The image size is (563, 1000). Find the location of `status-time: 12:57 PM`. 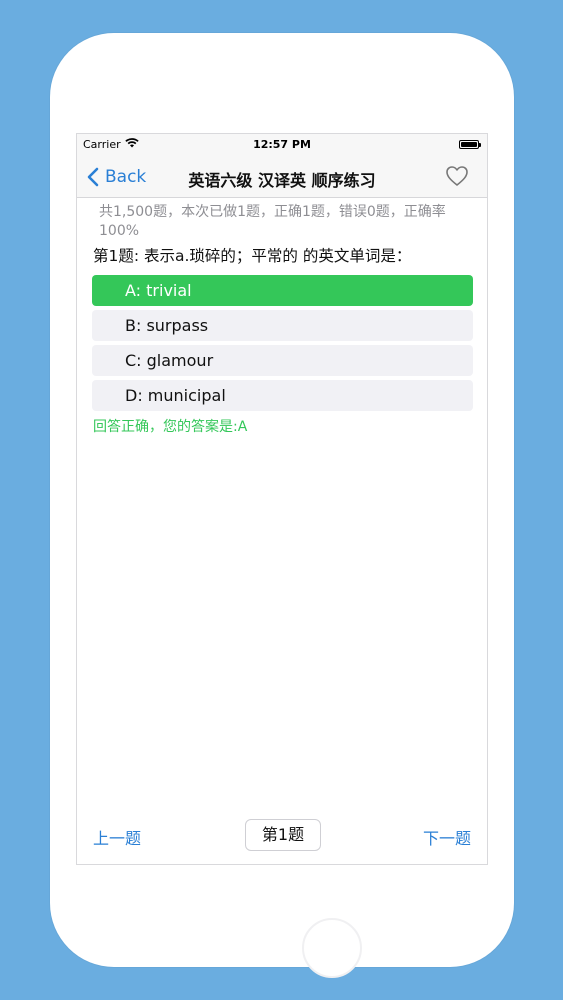

status-time: 12:57 PM is located at coordinates (282, 144).